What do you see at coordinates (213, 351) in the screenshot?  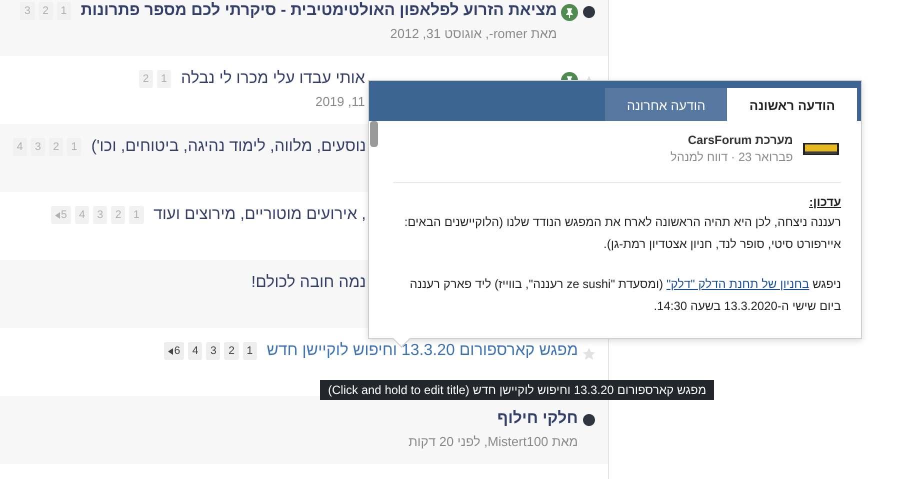 I see `page-link: 3` at bounding box center [213, 351].